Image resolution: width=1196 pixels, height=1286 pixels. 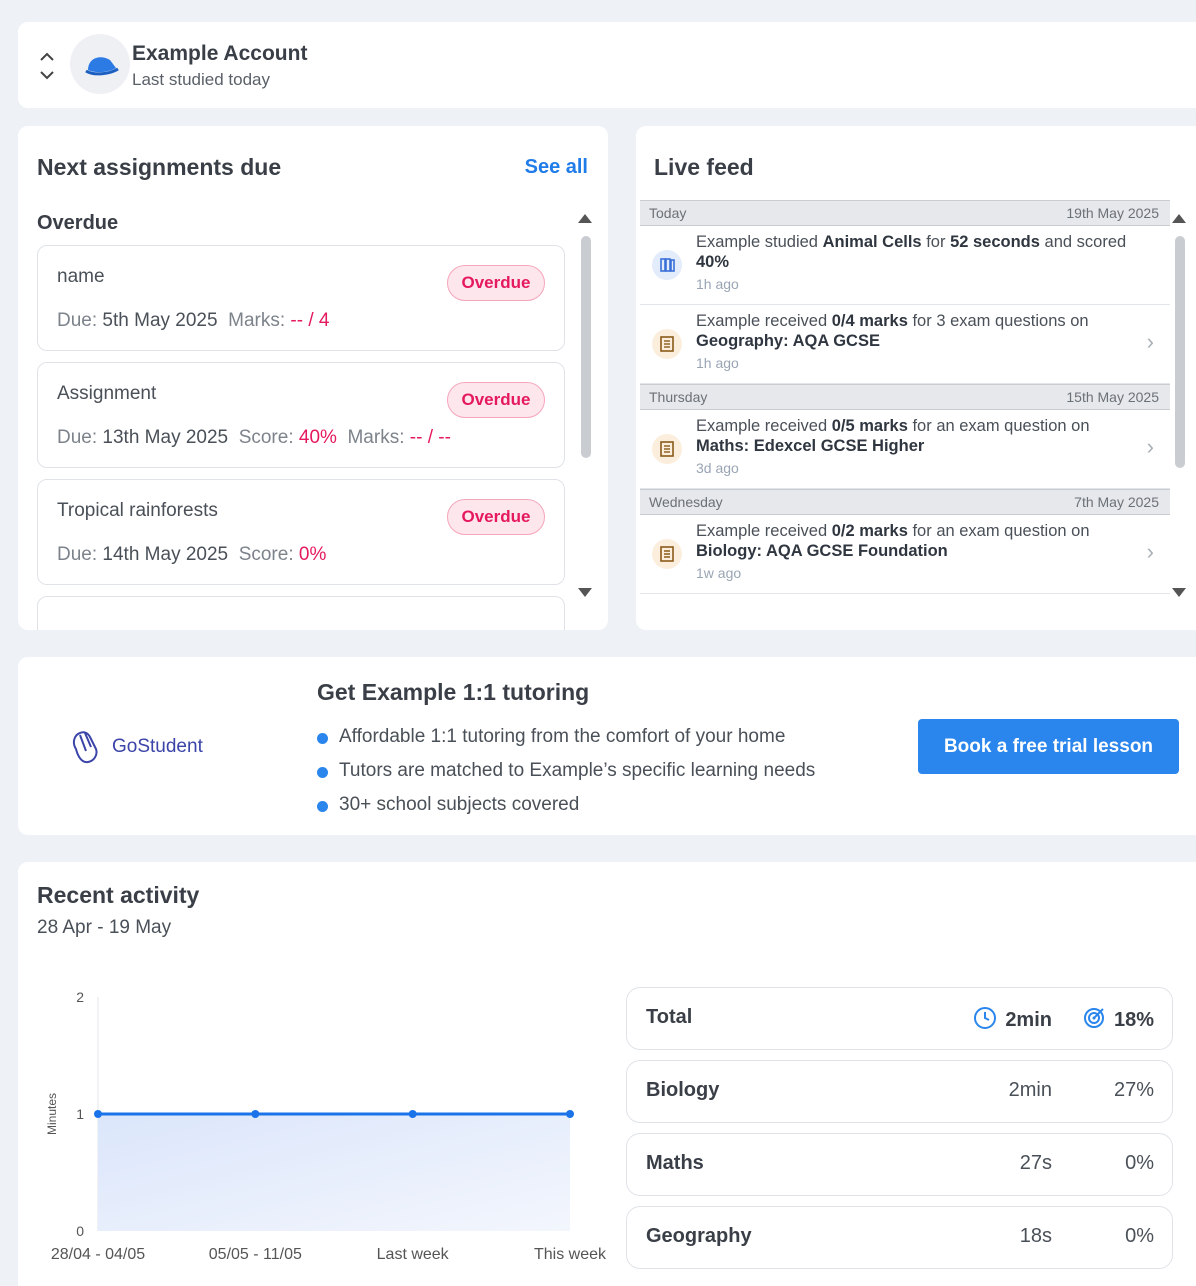 What do you see at coordinates (607, 65) in the screenshot?
I see `account-header: Example Account Last studied today` at bounding box center [607, 65].